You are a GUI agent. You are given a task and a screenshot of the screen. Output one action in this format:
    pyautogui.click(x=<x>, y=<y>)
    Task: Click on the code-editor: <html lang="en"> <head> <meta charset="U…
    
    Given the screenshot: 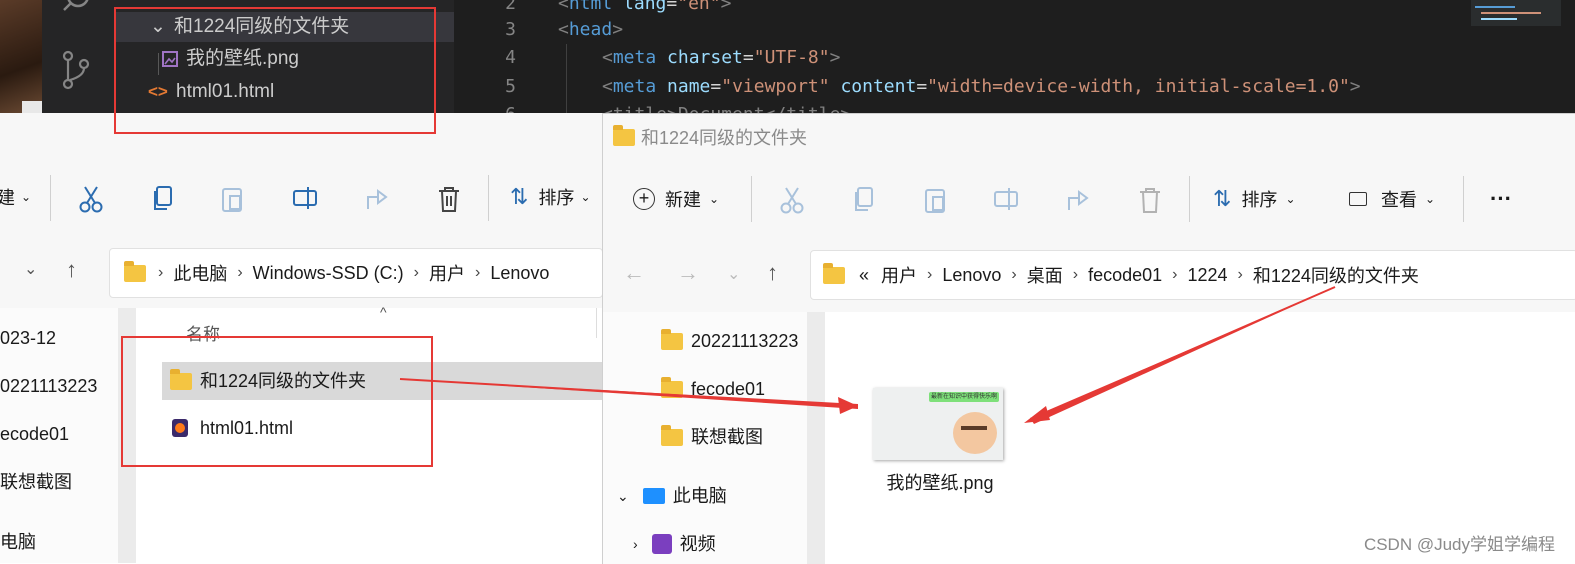 What is the action you would take?
    pyautogui.click(x=1006, y=62)
    